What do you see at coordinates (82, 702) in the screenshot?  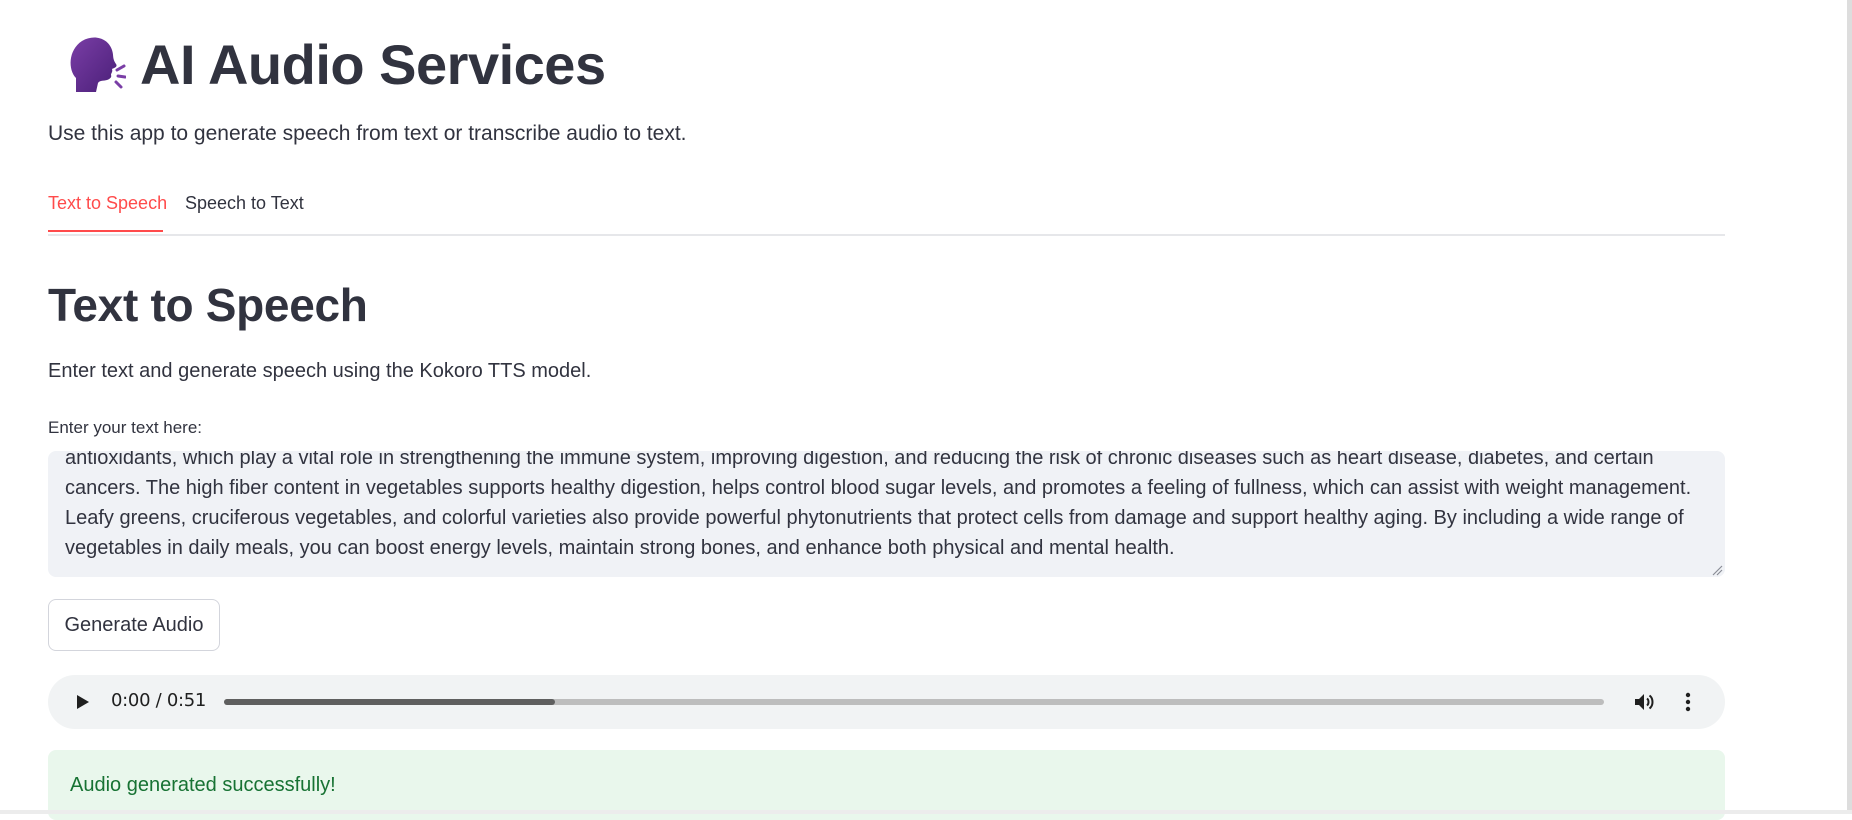 I see `play-icon` at bounding box center [82, 702].